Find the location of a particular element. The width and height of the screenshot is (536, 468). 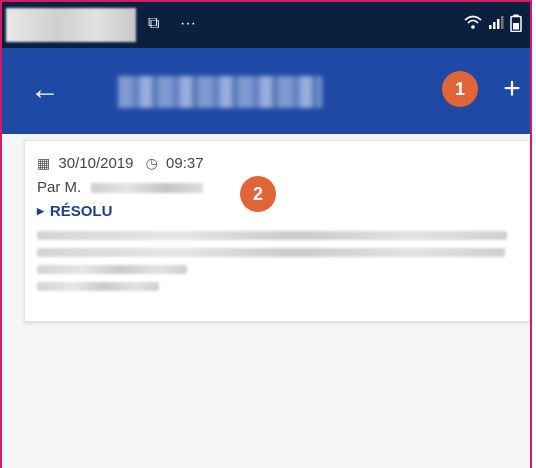

ticket-time: 09:37 is located at coordinates (185, 163).